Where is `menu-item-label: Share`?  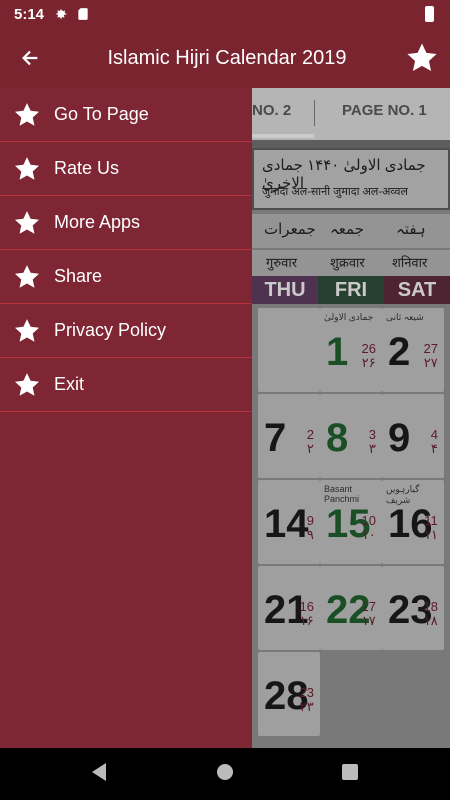
menu-item-label: Share is located at coordinates (78, 276).